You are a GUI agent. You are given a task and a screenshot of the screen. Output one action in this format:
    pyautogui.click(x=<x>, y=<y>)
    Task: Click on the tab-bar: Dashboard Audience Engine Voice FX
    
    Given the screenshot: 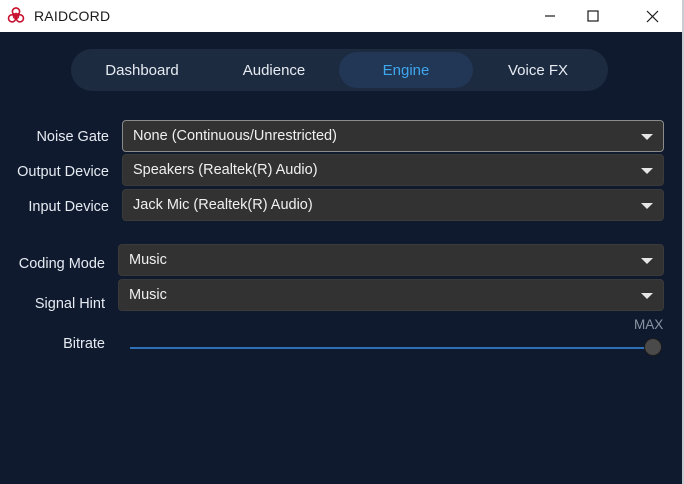 What is the action you would take?
    pyautogui.click(x=339, y=70)
    